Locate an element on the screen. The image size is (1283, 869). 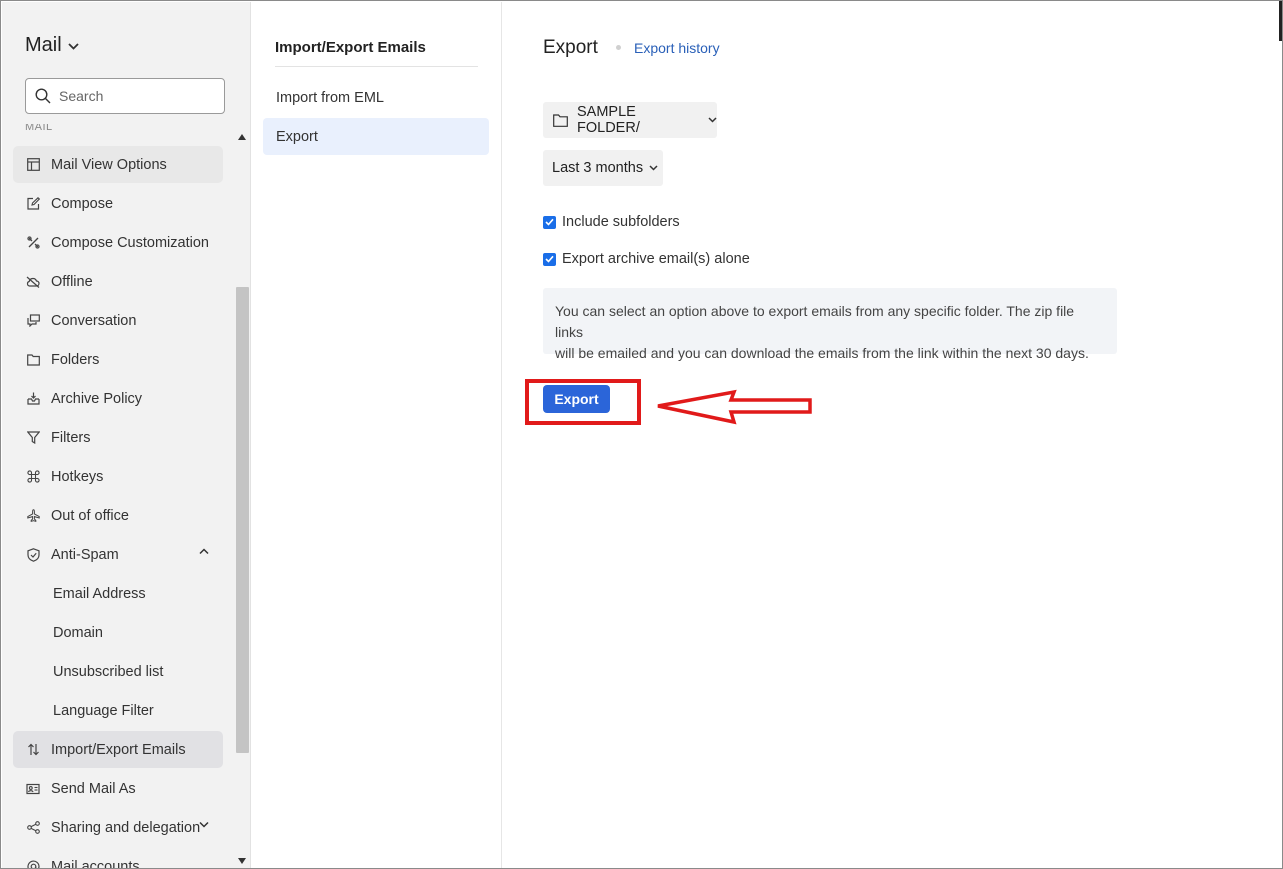
scroll-down-arrow-icon is located at coordinates (242, 861).